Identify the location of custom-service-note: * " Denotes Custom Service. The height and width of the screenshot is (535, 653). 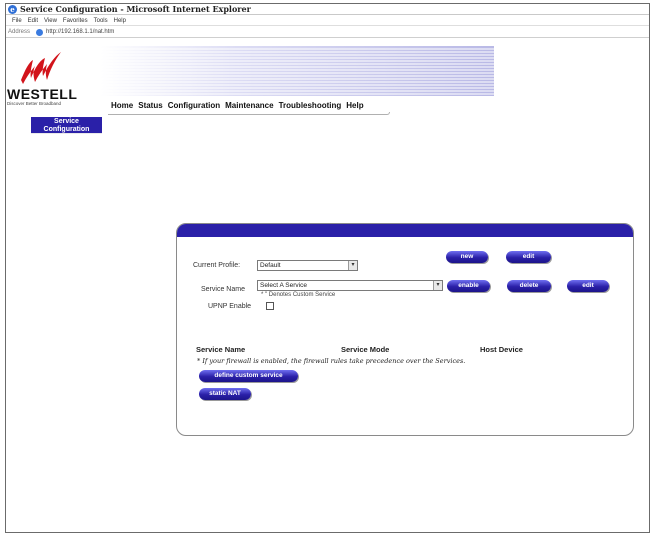
(298, 295).